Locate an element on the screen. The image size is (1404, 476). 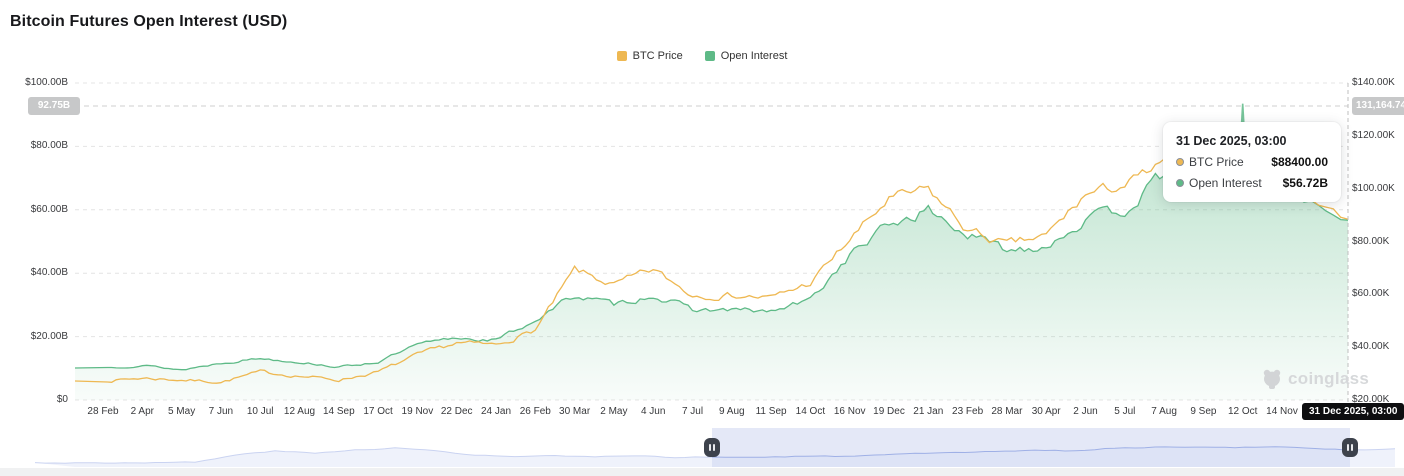
axis-tick-label: $120.00K is located at coordinates (1373, 135).